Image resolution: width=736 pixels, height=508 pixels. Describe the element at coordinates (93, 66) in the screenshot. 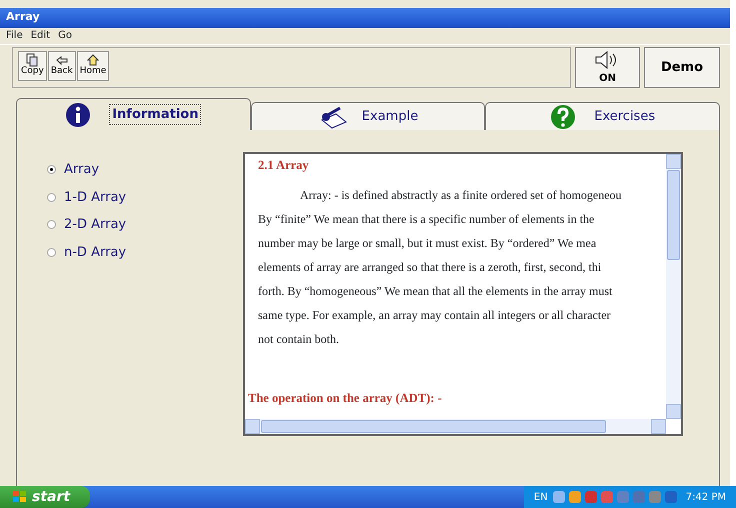

I see `toolbar-button: Home` at that location.